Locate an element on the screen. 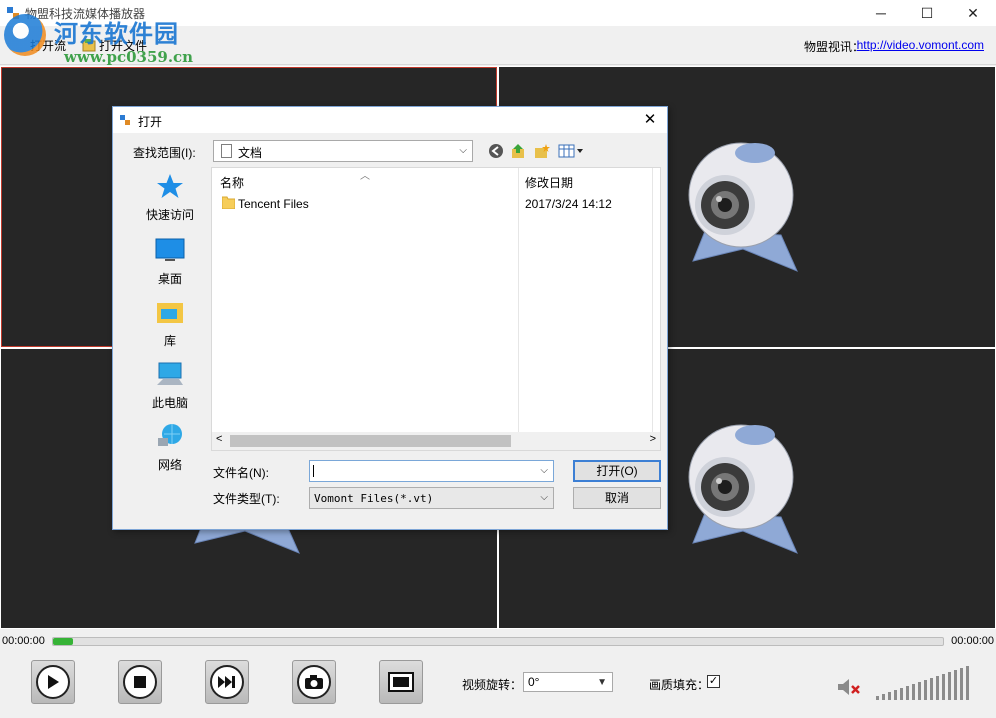  total-time: 00:00:00 is located at coordinates (972, 641).